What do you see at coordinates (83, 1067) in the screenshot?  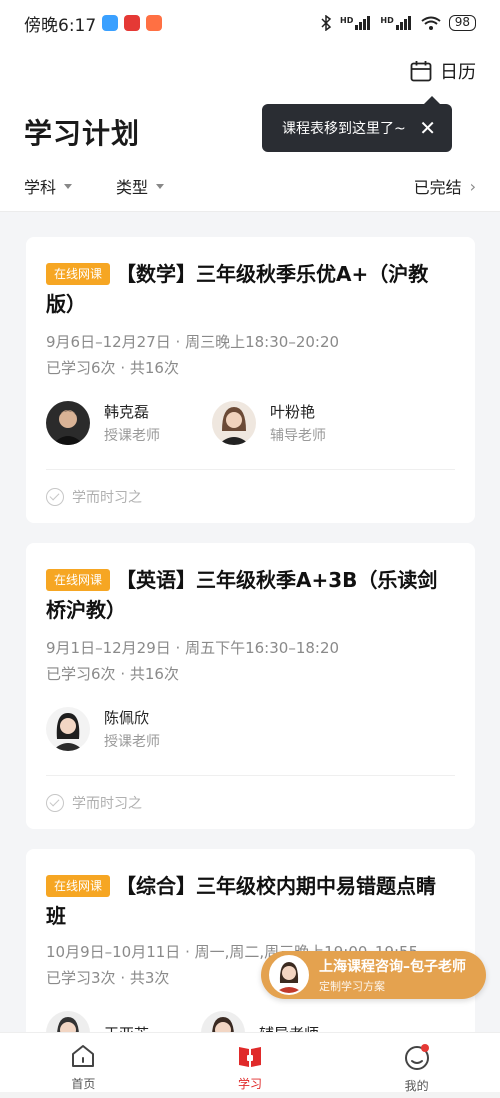 I see `tab-home: 首页` at bounding box center [83, 1067].